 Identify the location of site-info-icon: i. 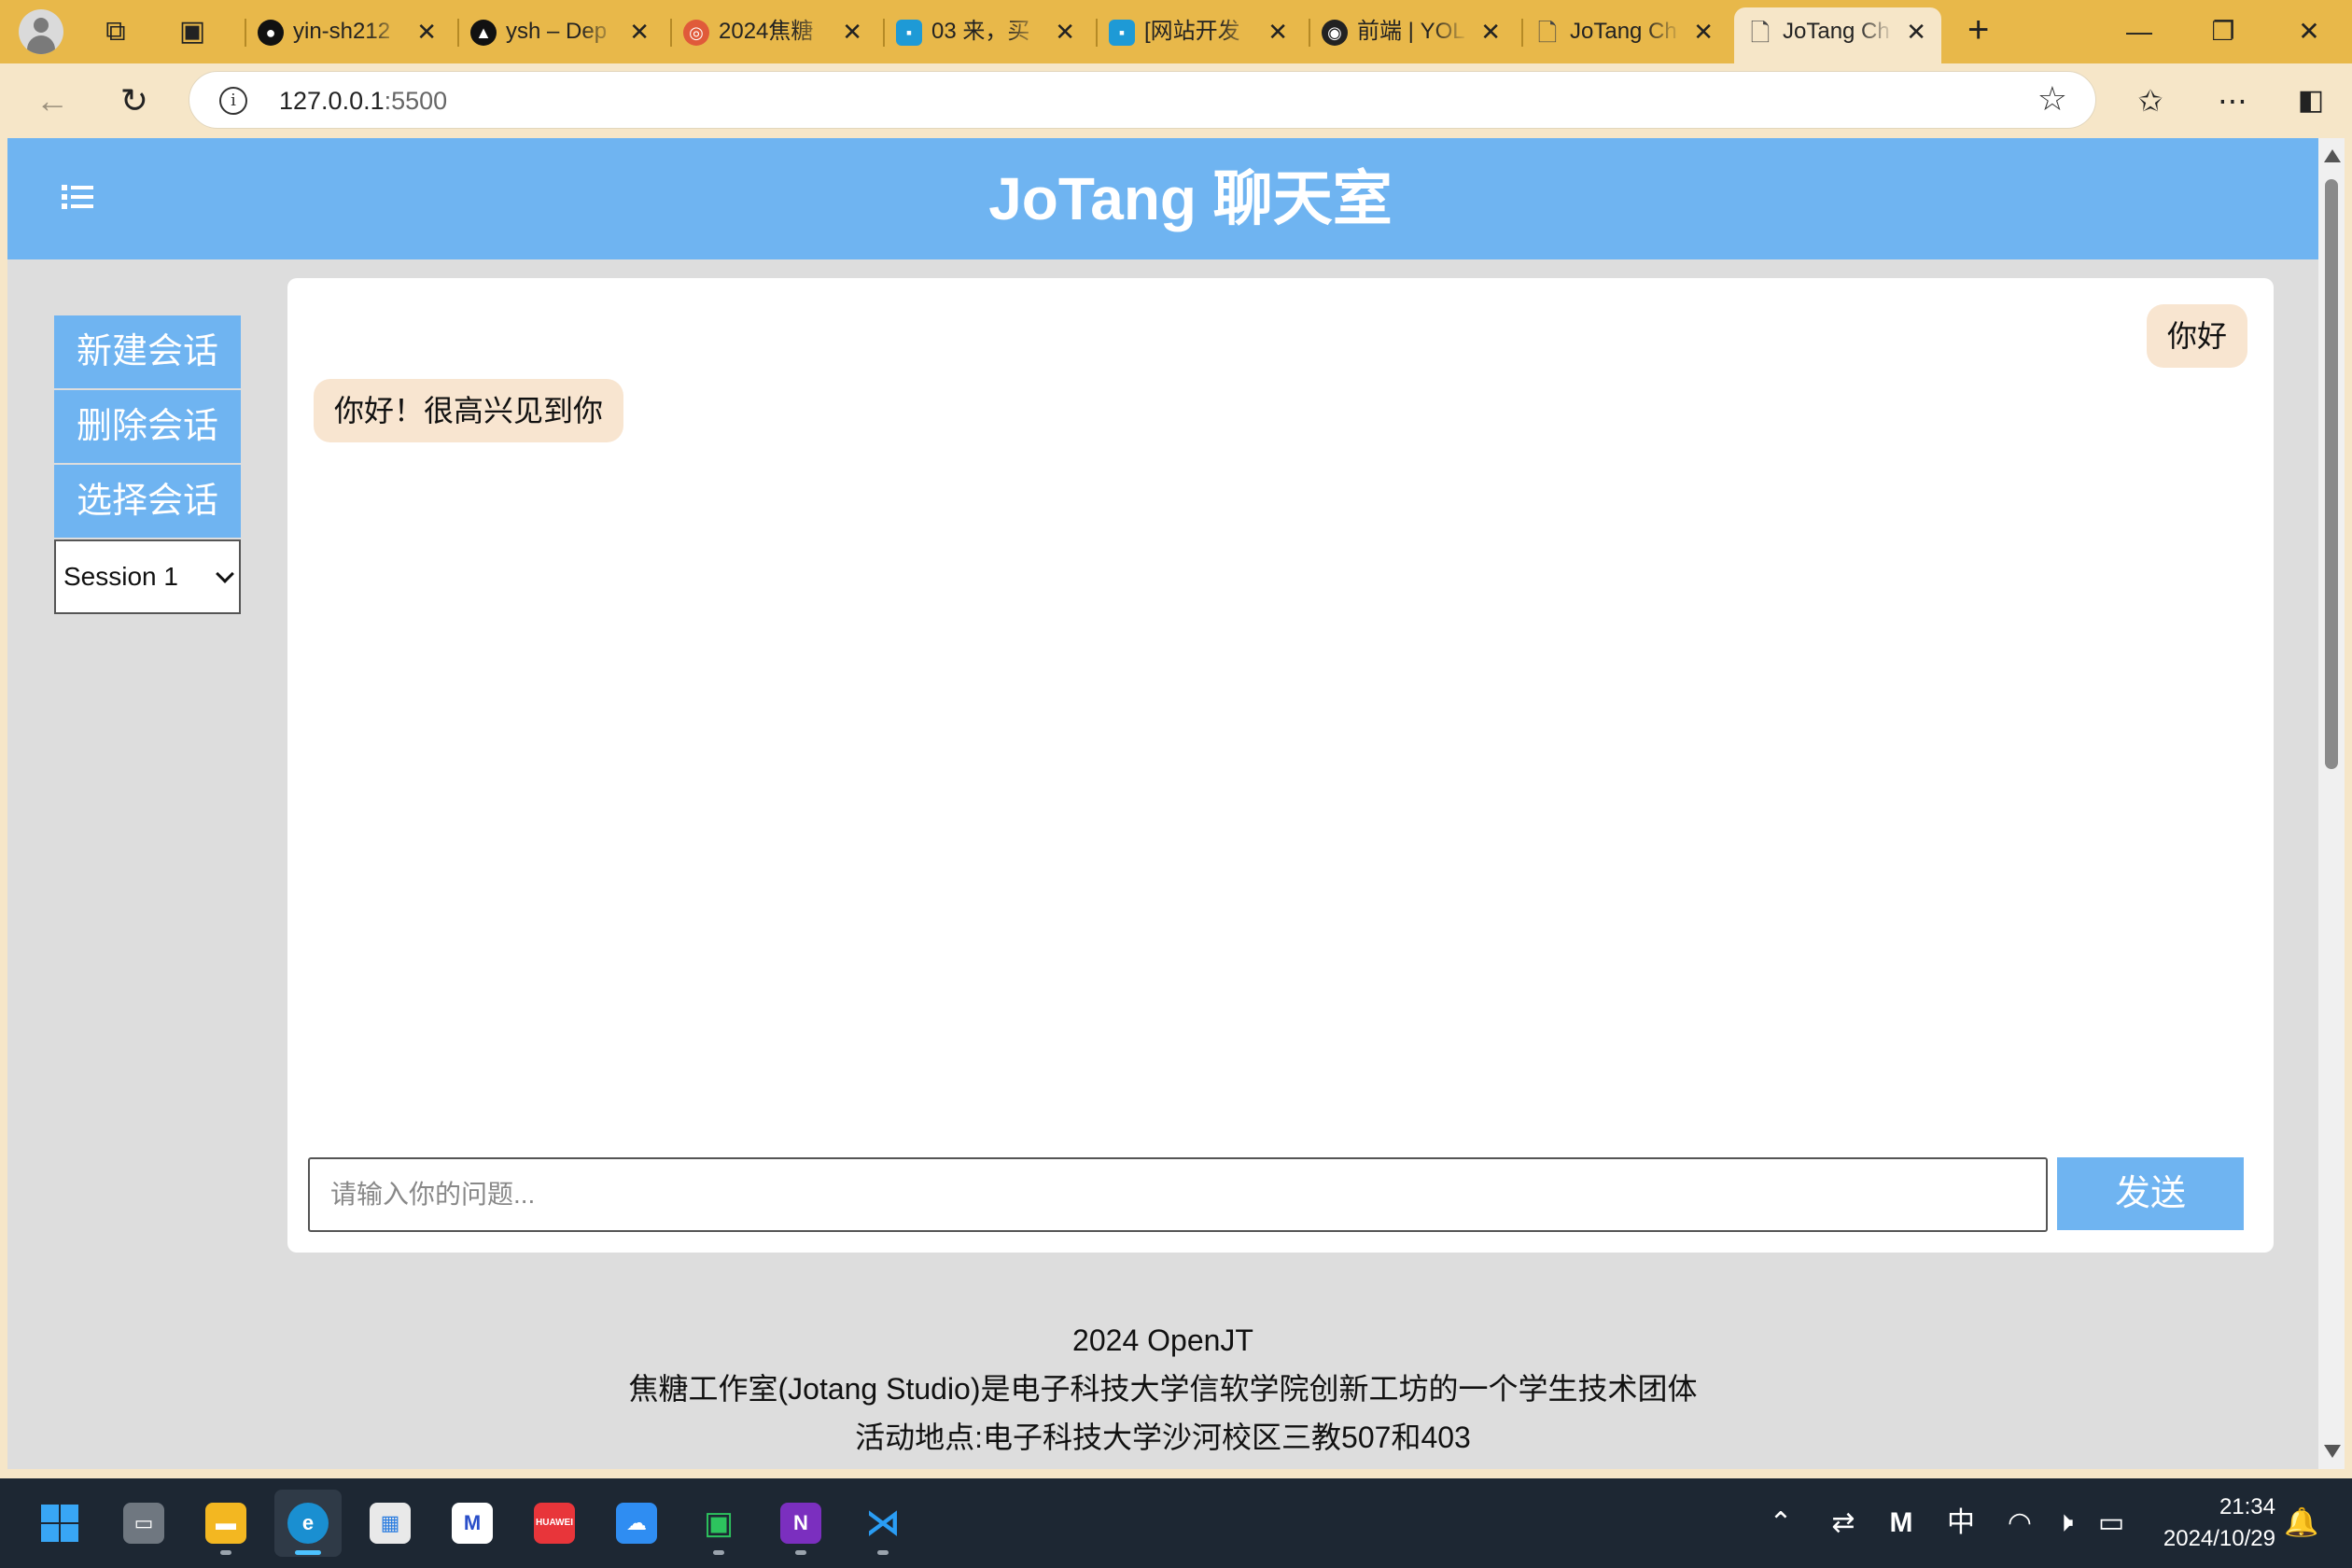
(233, 101).